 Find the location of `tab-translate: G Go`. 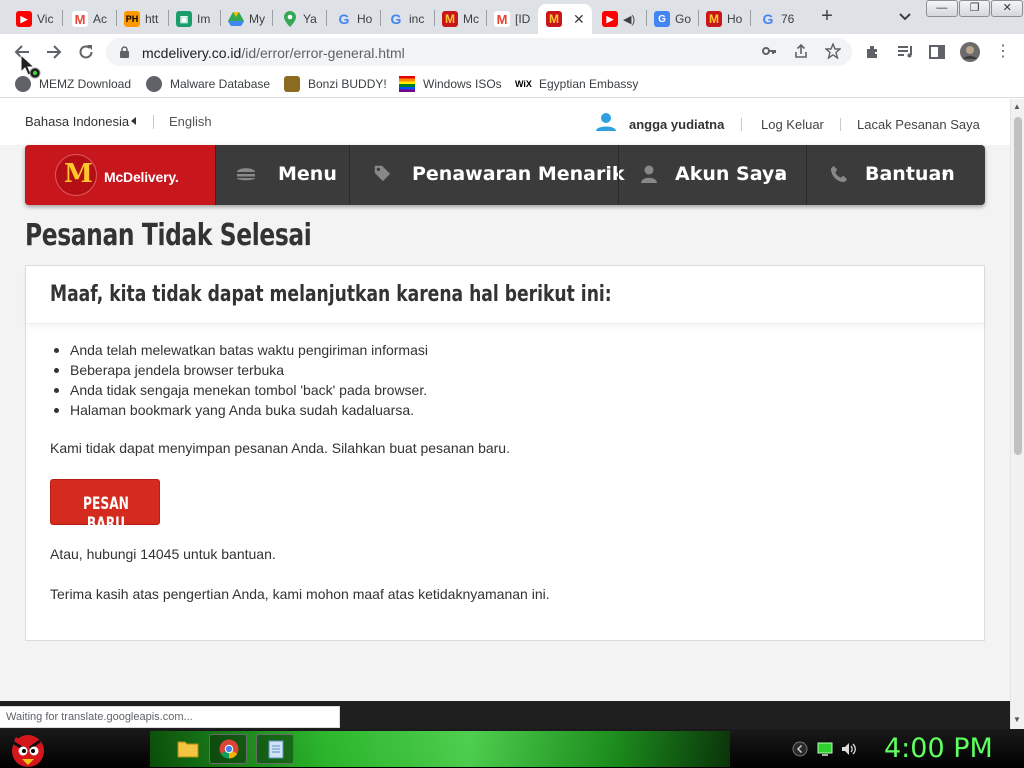

tab-translate: G Go is located at coordinates (672, 19).